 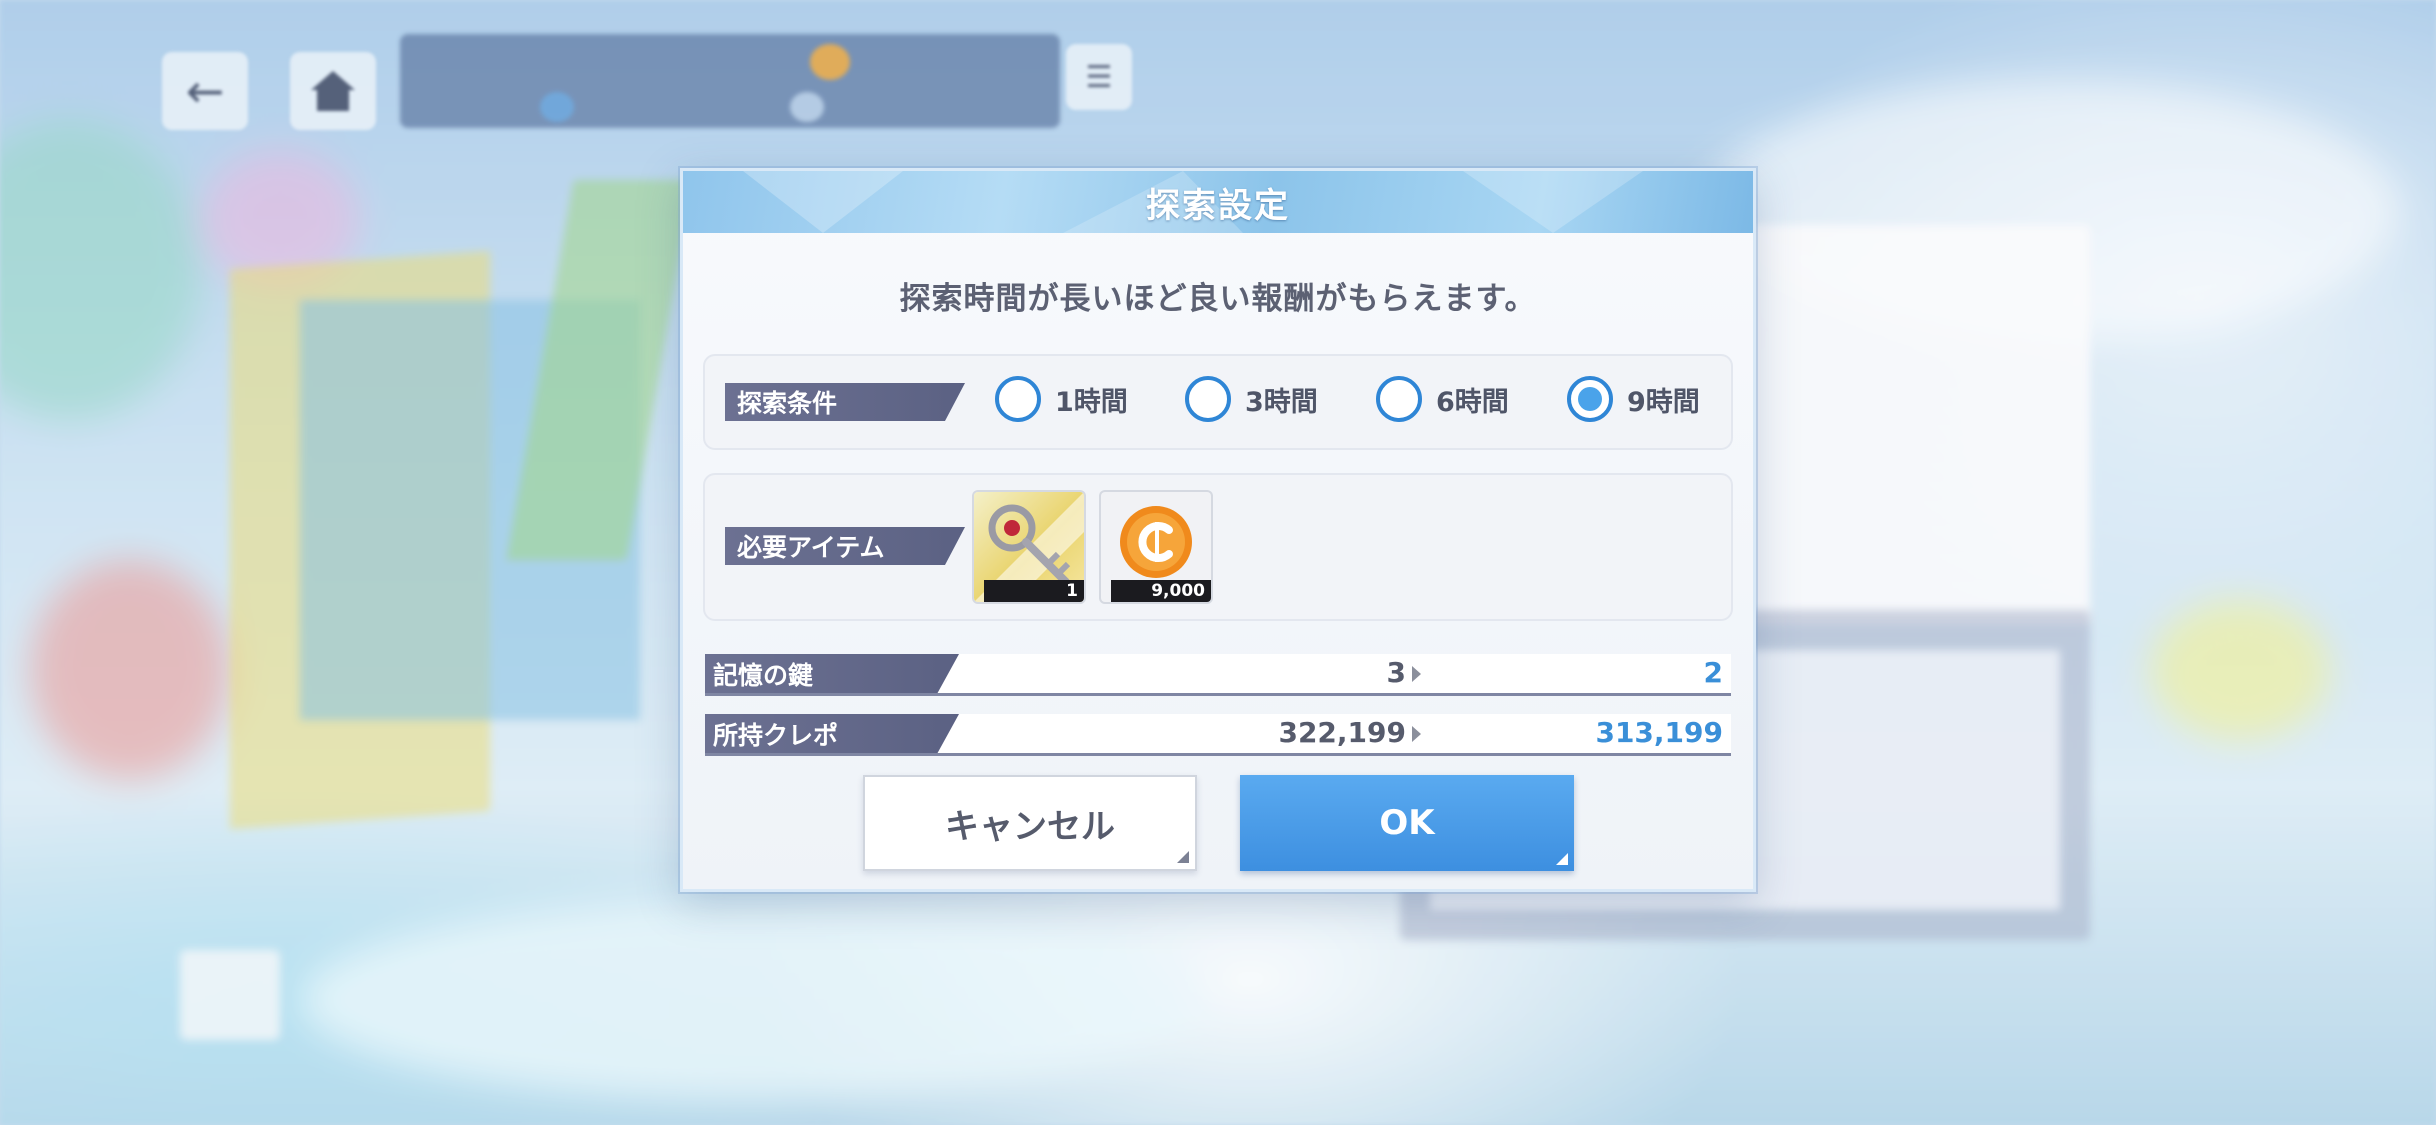 What do you see at coordinates (1218, 205) in the screenshot?
I see `dialog-title: 探索設定` at bounding box center [1218, 205].